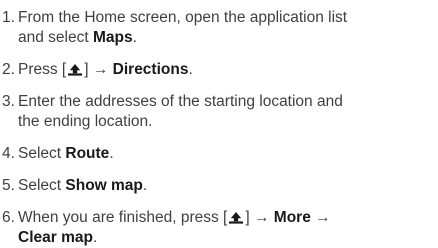  I want to click on step-4: 4. Select Route., so click(219, 154).